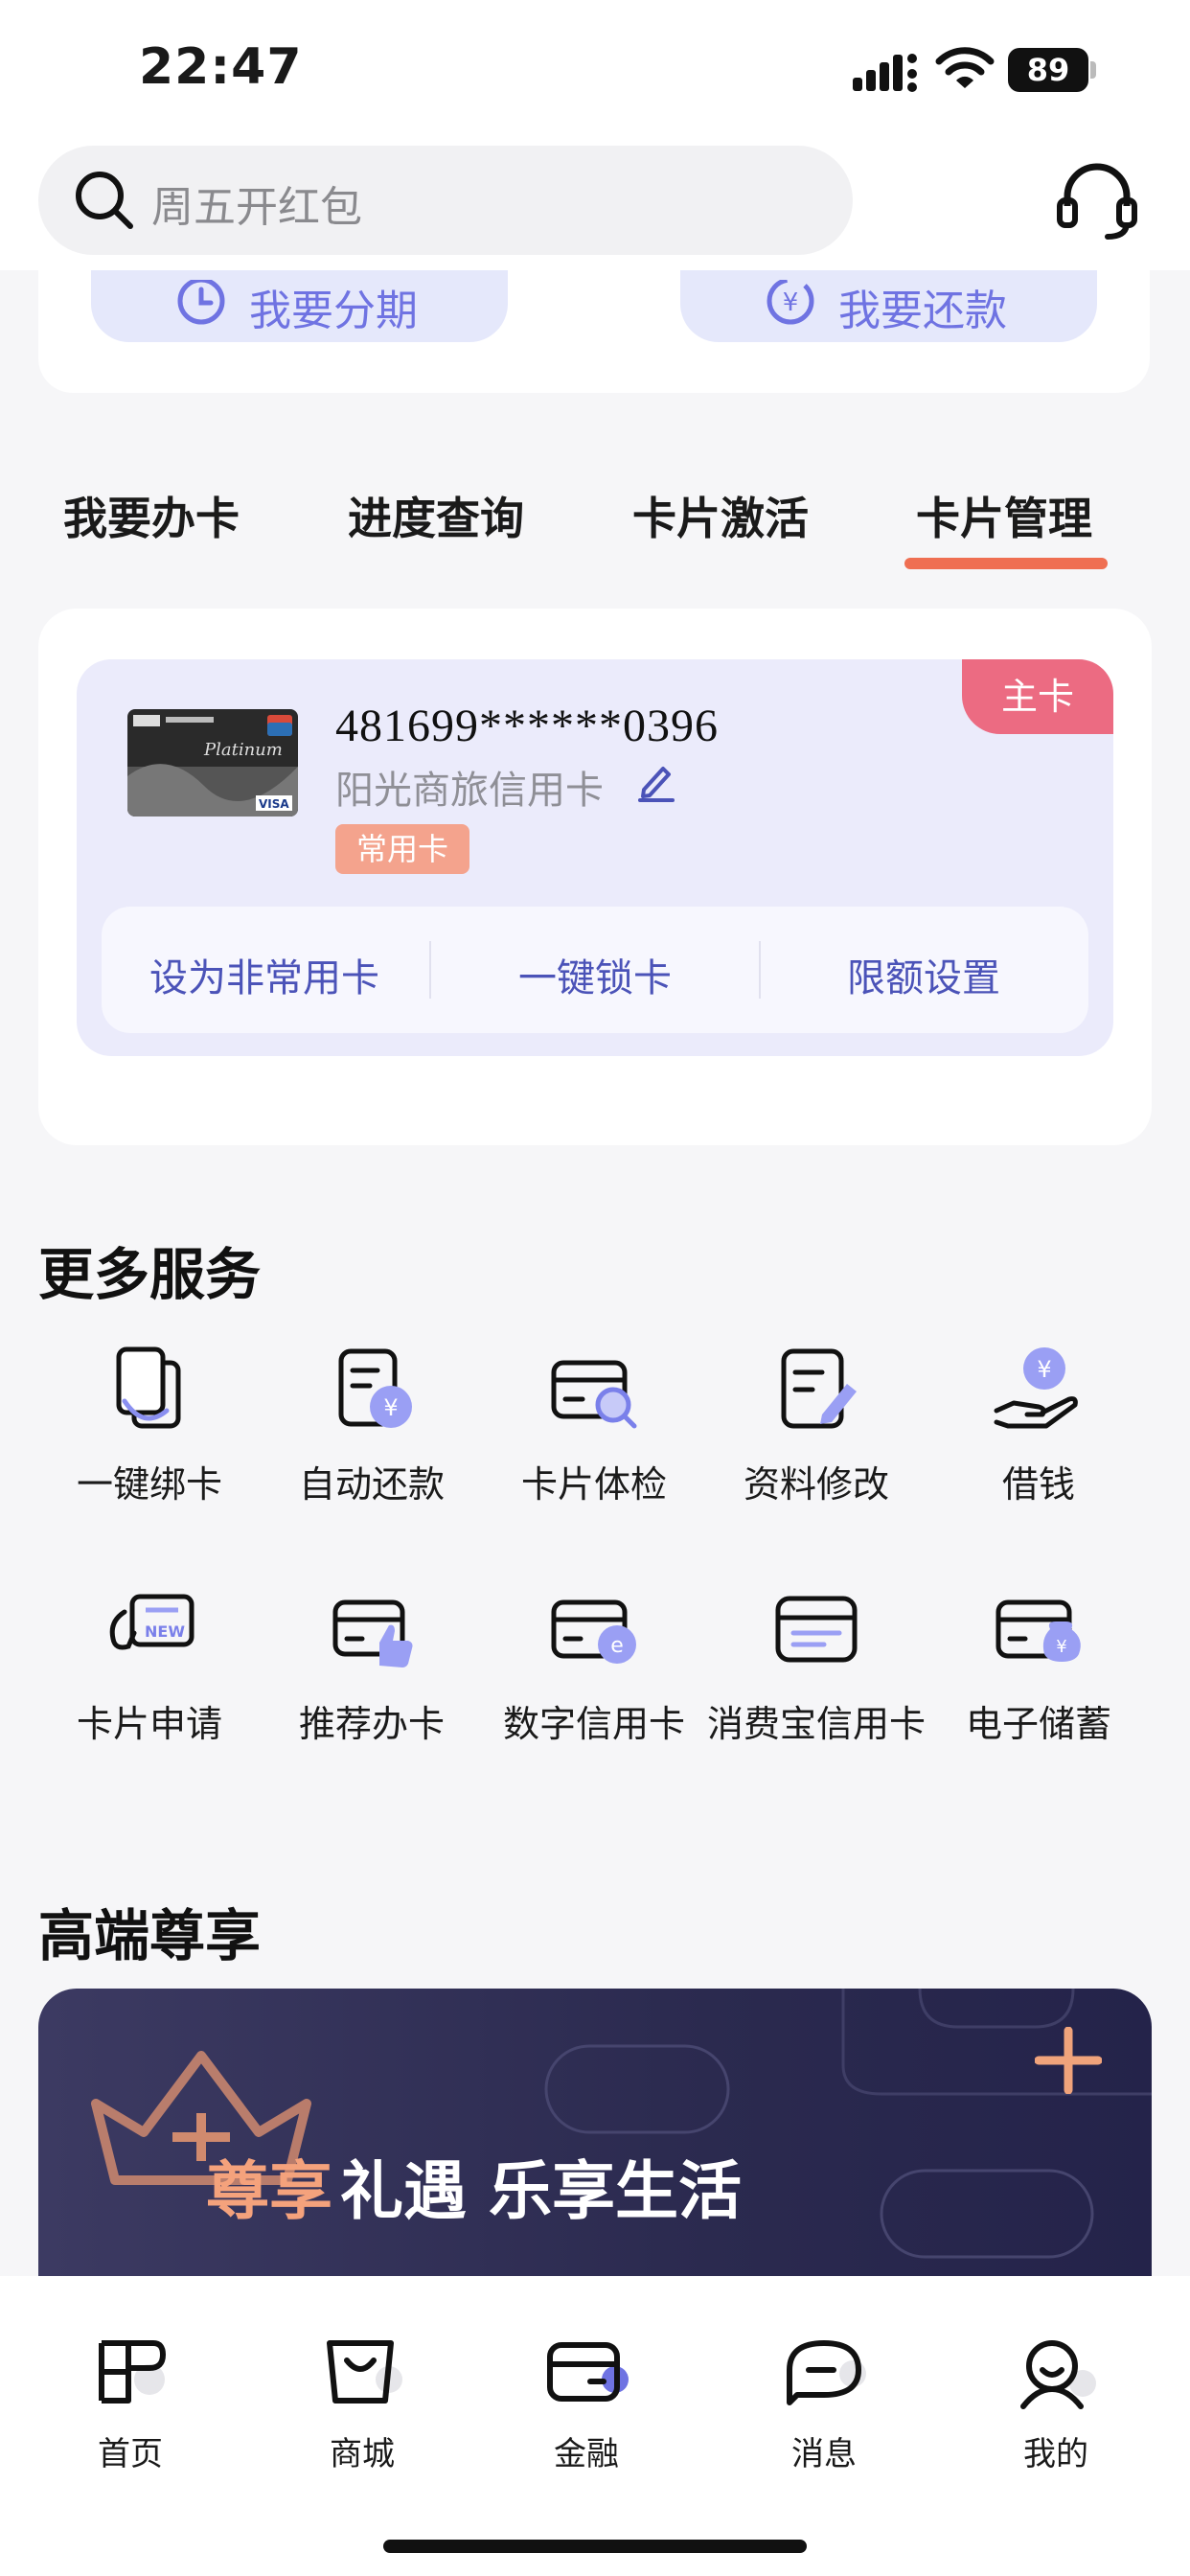 The width and height of the screenshot is (1190, 2576). Describe the element at coordinates (375, 1388) in the screenshot. I see `auto-repay-icon: ¥` at that location.